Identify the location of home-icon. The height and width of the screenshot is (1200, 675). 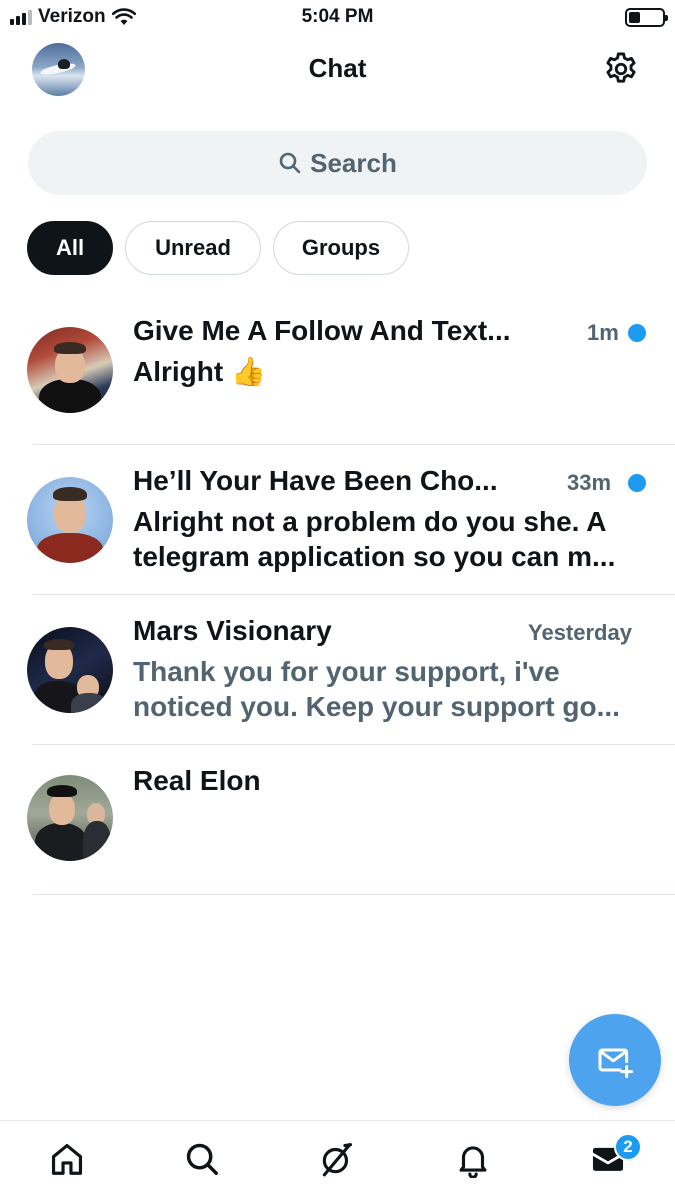
(67, 1159).